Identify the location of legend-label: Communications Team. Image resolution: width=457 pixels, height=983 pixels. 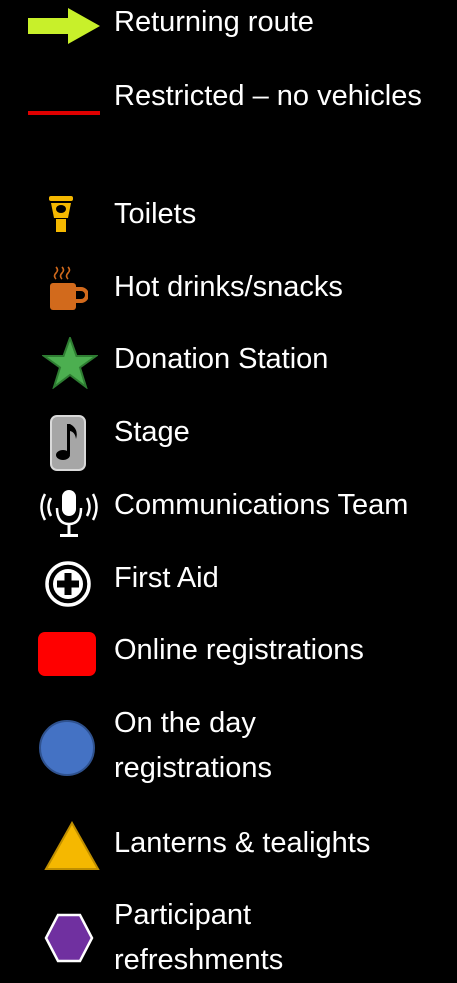
(261, 505).